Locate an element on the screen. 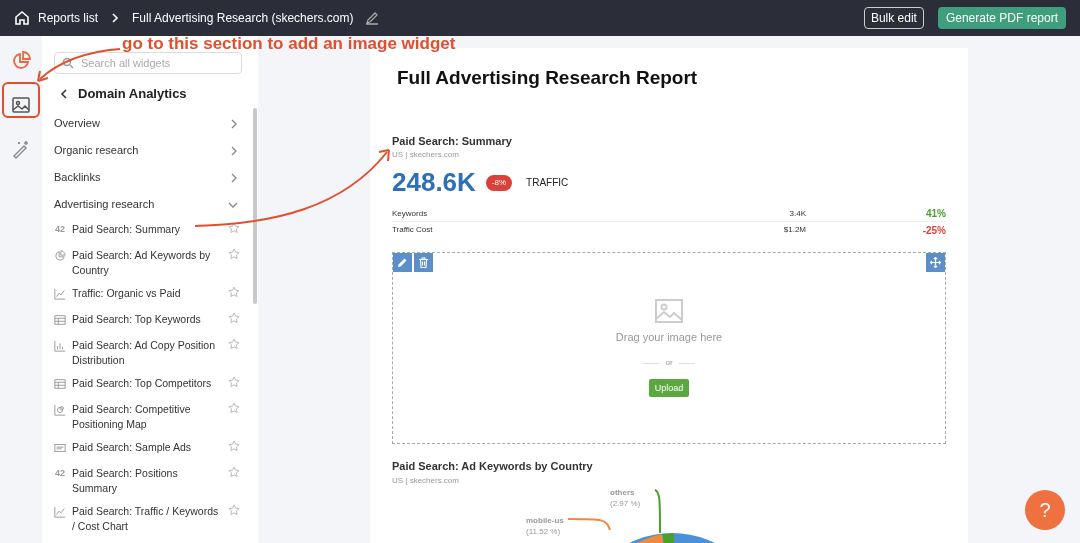 Image resolution: width=1080 pixels, height=543 pixels. back-icon is located at coordinates (64, 94).